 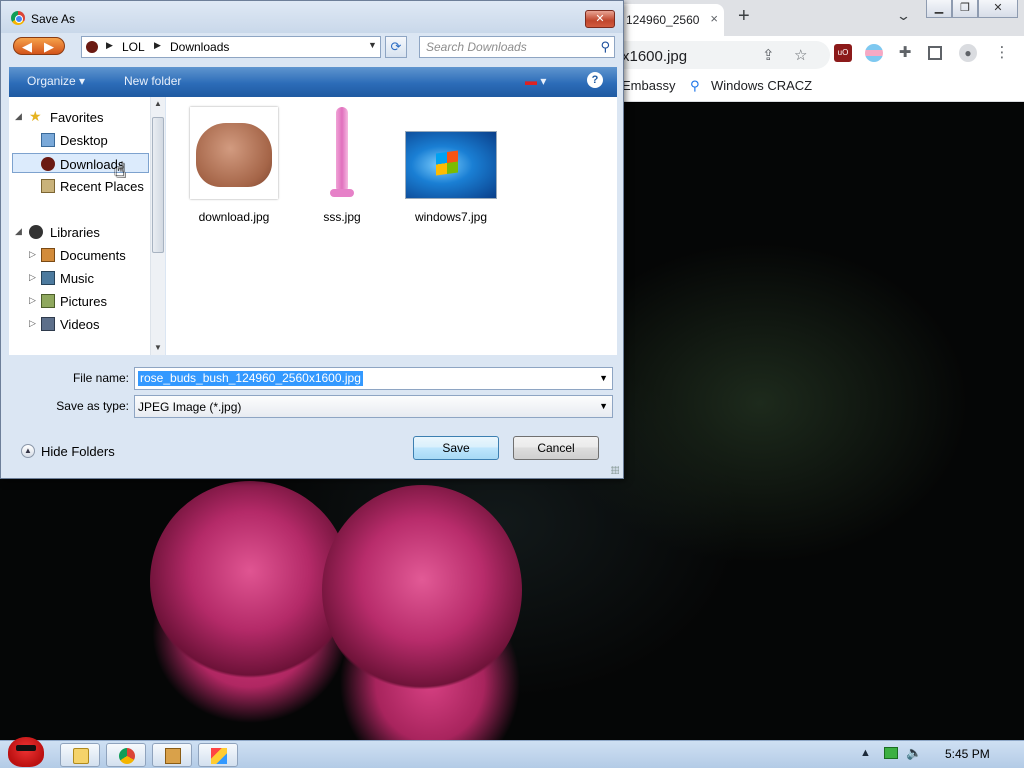 What do you see at coordinates (905, 53) in the screenshot?
I see `extensions-puzzle-icon: ✚` at bounding box center [905, 53].